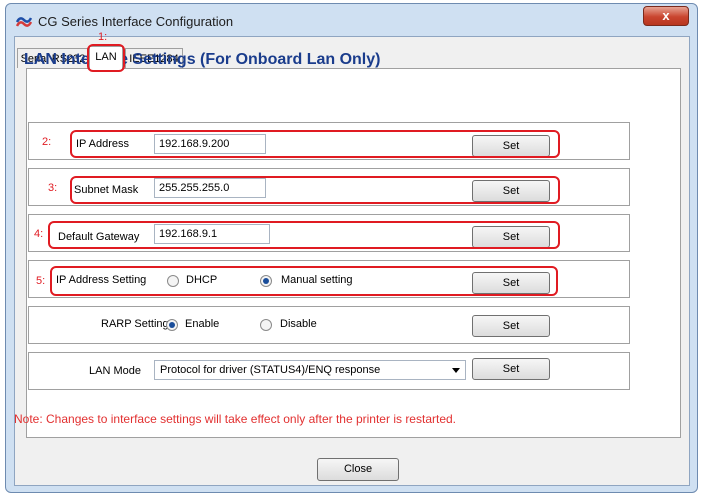 The image size is (702, 497). I want to click on title-bar: CG Series Interface Configuration x, so click(351, 20).